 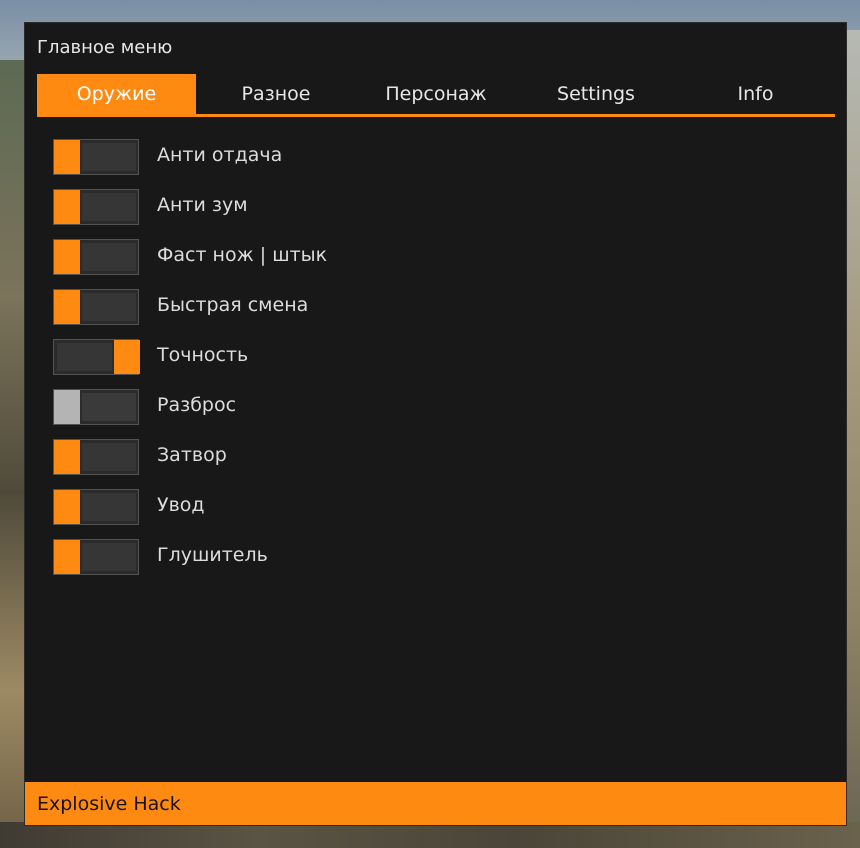 What do you see at coordinates (96, 207) in the screenshot?
I see `anti-zoom-toggle` at bounding box center [96, 207].